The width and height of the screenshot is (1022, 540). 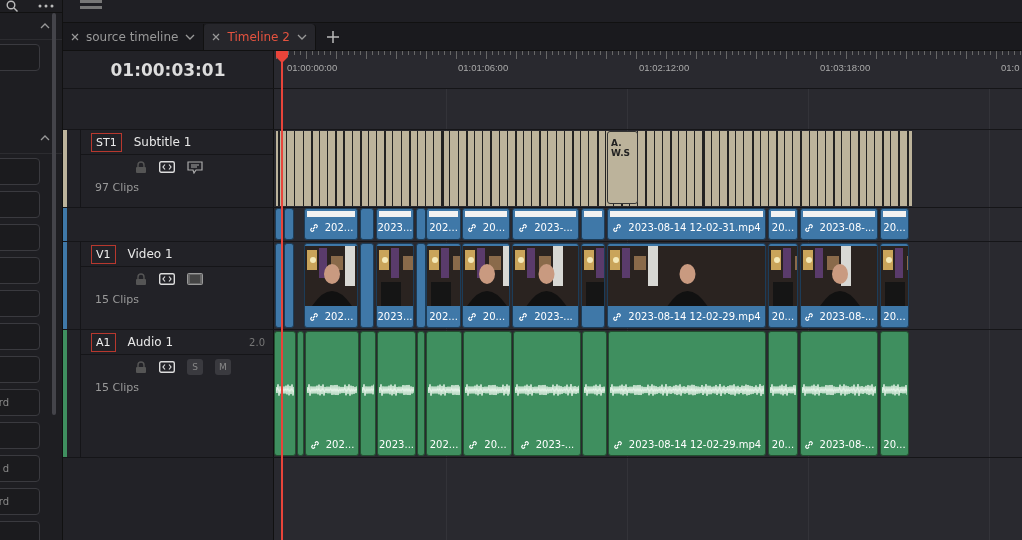 What do you see at coordinates (1010, 67) in the screenshot?
I see `ruler-time: 01:0` at bounding box center [1010, 67].